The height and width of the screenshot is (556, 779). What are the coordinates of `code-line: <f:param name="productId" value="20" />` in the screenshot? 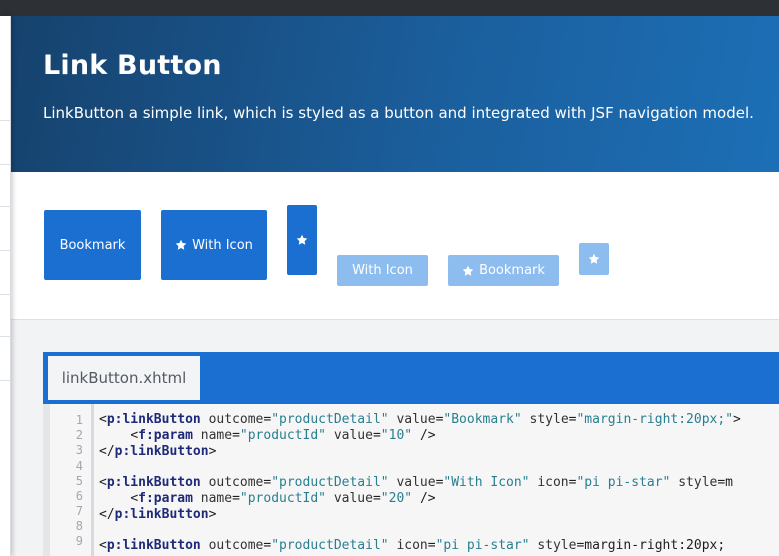 It's located at (283, 498).